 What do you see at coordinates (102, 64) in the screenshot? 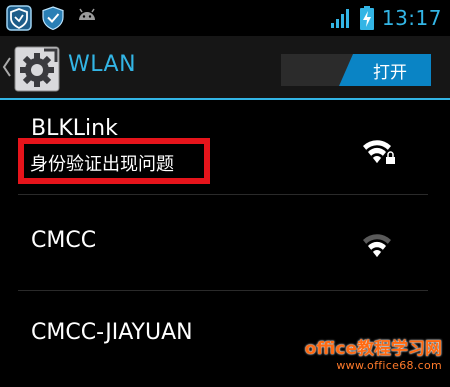
I see `page-title: WLAN` at bounding box center [102, 64].